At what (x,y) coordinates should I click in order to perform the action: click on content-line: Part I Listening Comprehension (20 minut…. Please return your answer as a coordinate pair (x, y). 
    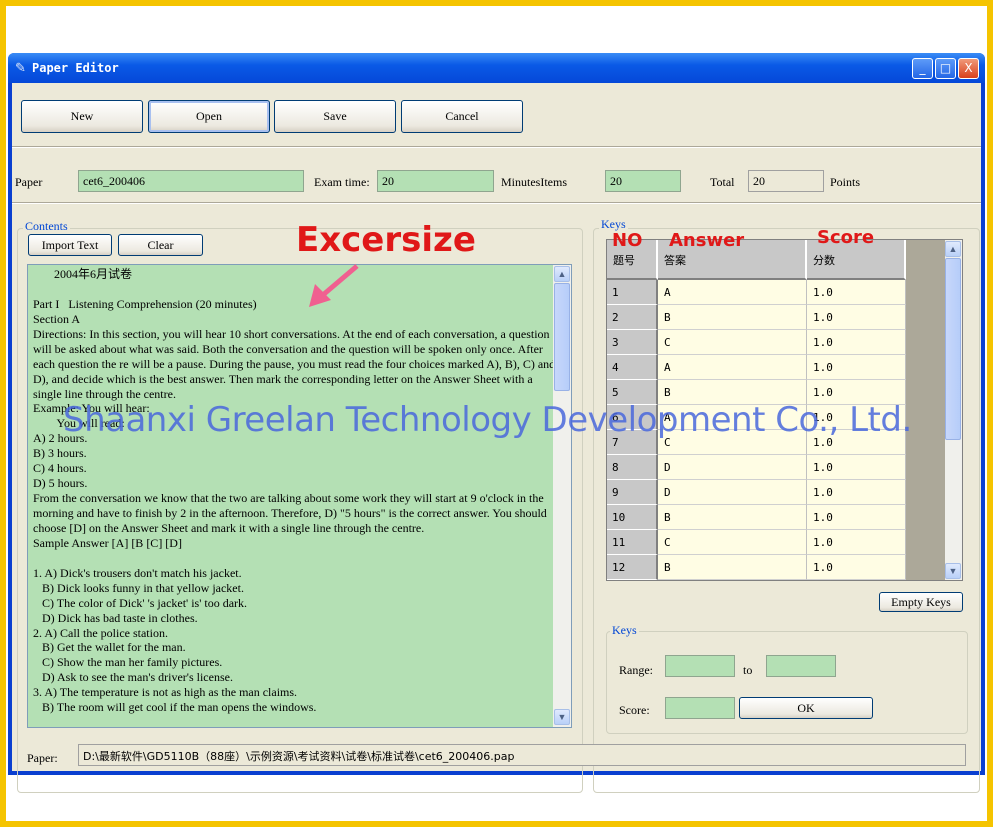
    Looking at the image, I should click on (145, 303).